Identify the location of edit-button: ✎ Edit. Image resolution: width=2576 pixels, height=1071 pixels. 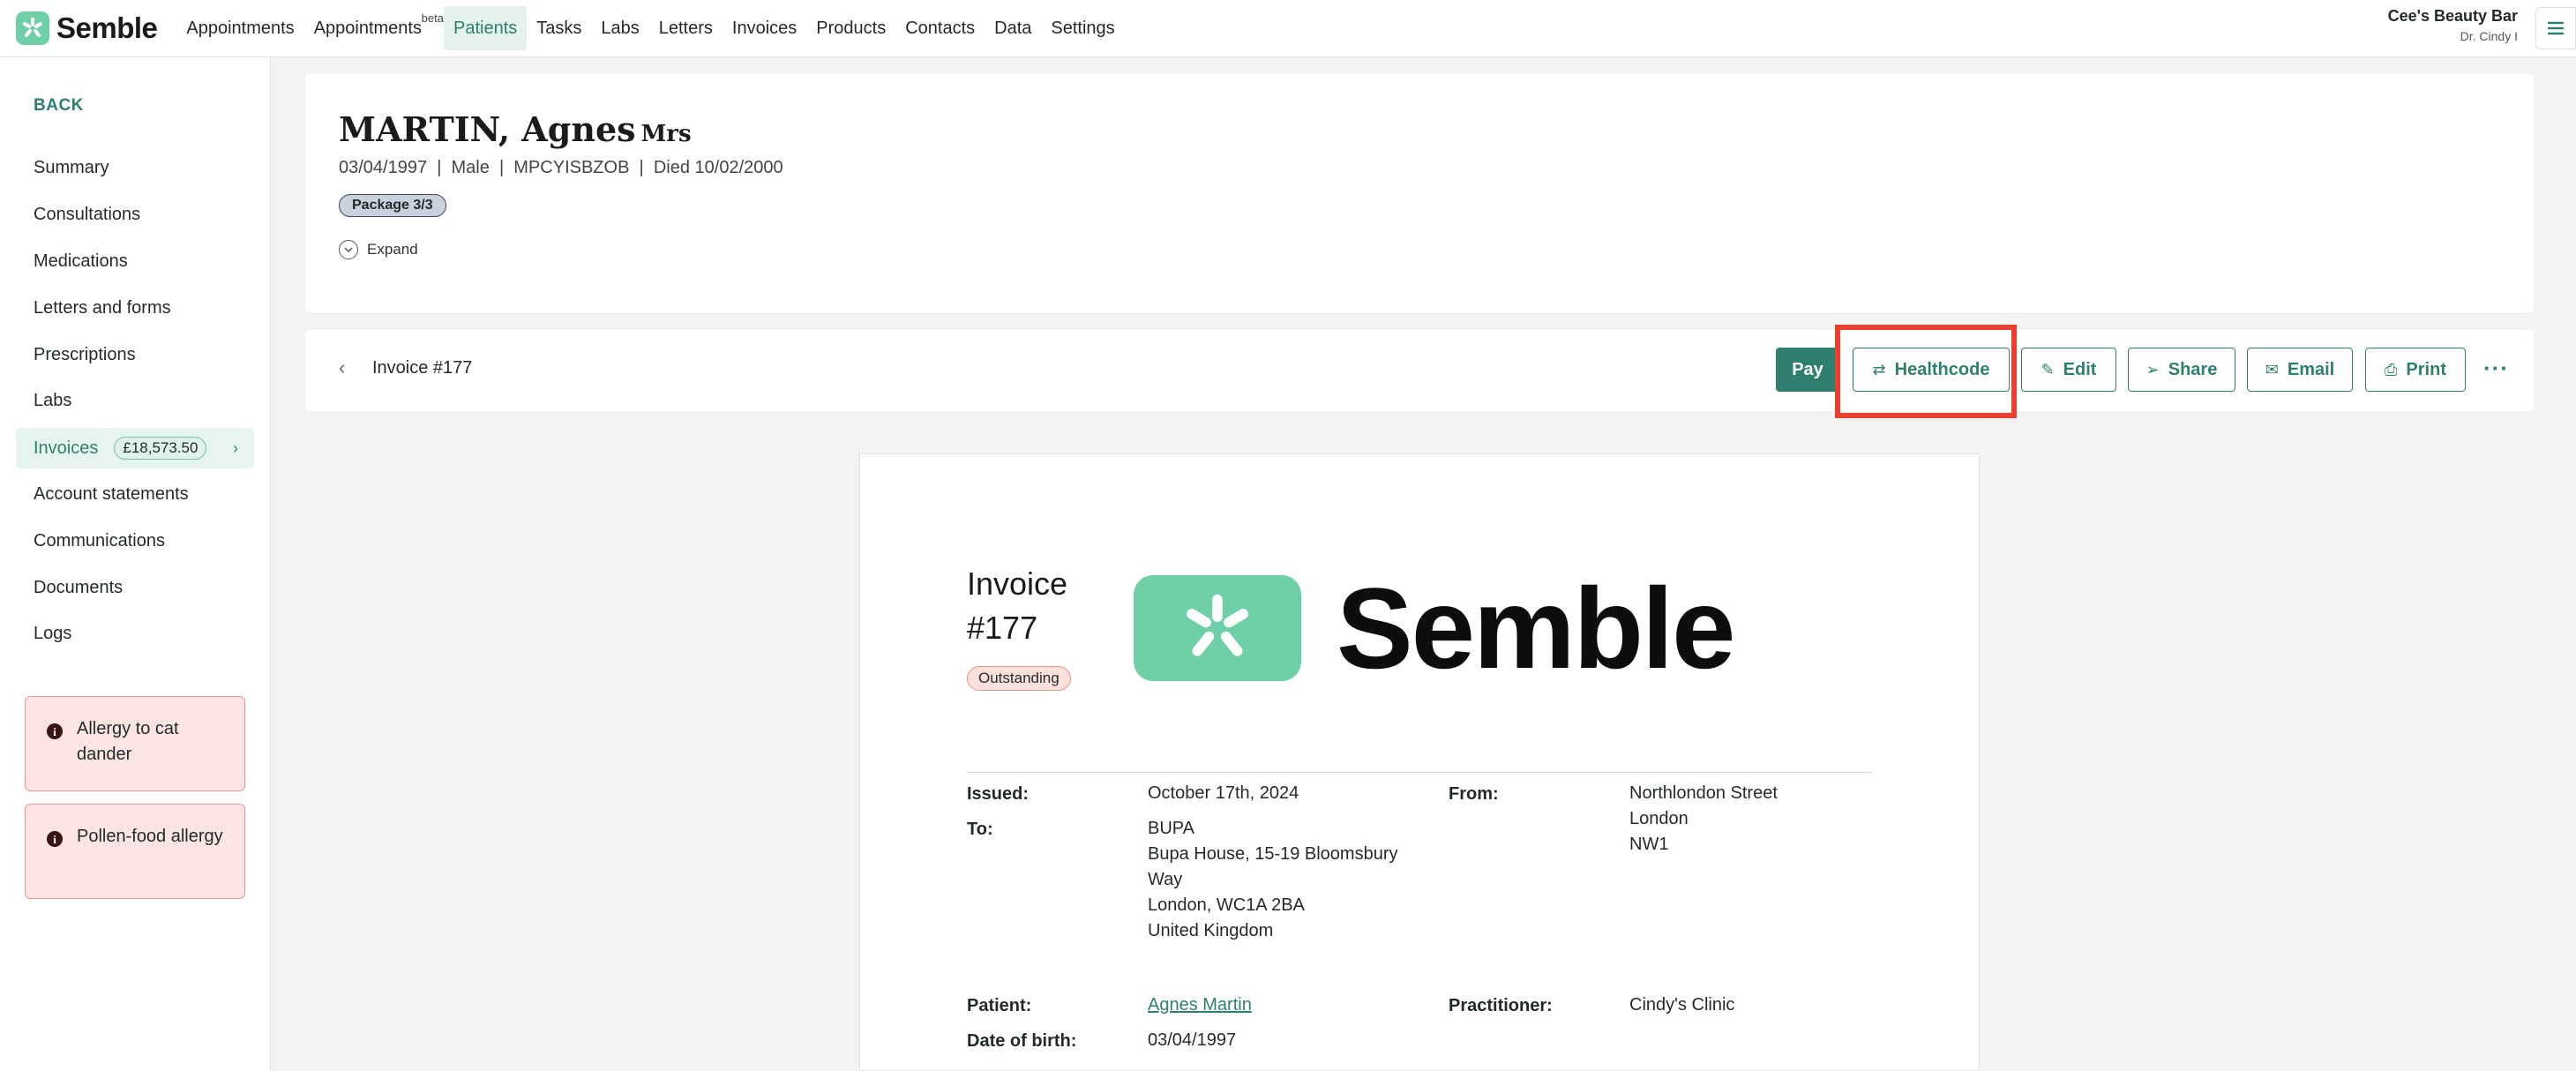
(2069, 370).